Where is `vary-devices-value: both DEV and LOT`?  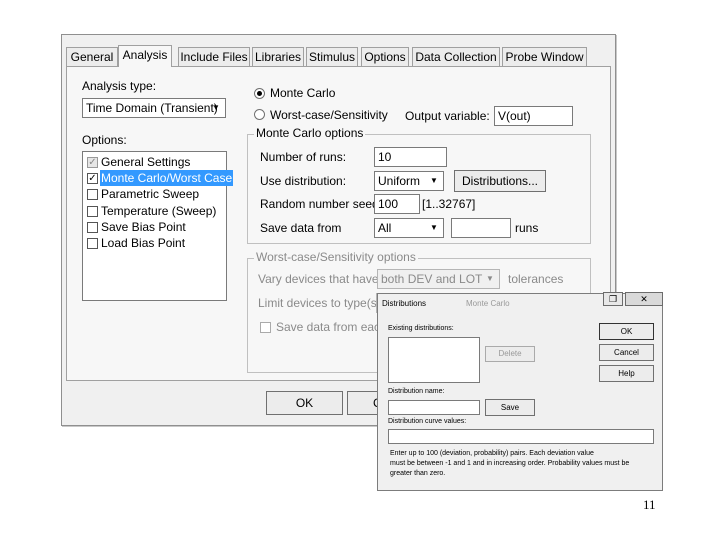 vary-devices-value: both DEV and LOT is located at coordinates (432, 279).